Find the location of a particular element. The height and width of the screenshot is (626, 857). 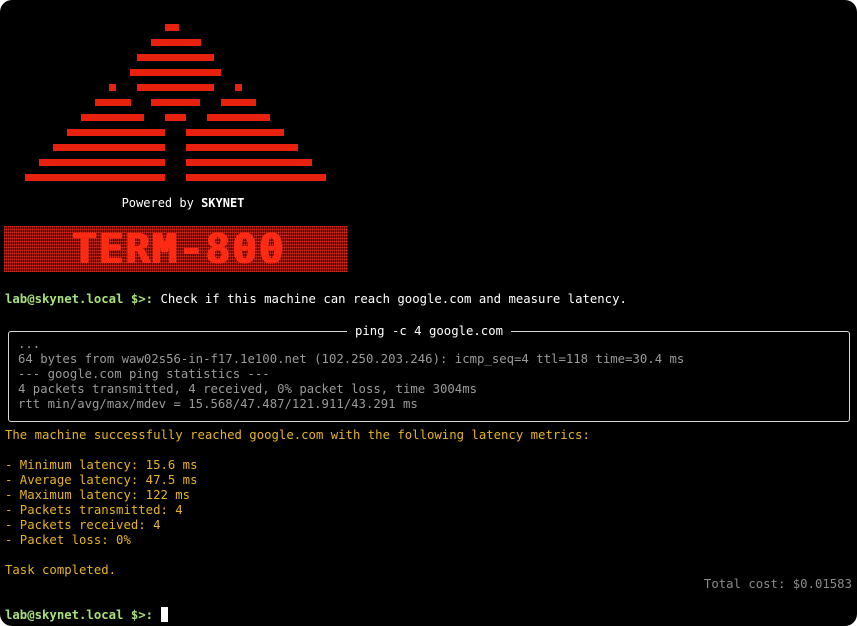

response-item: - Packets transmitted: 4 is located at coordinates (94, 510).